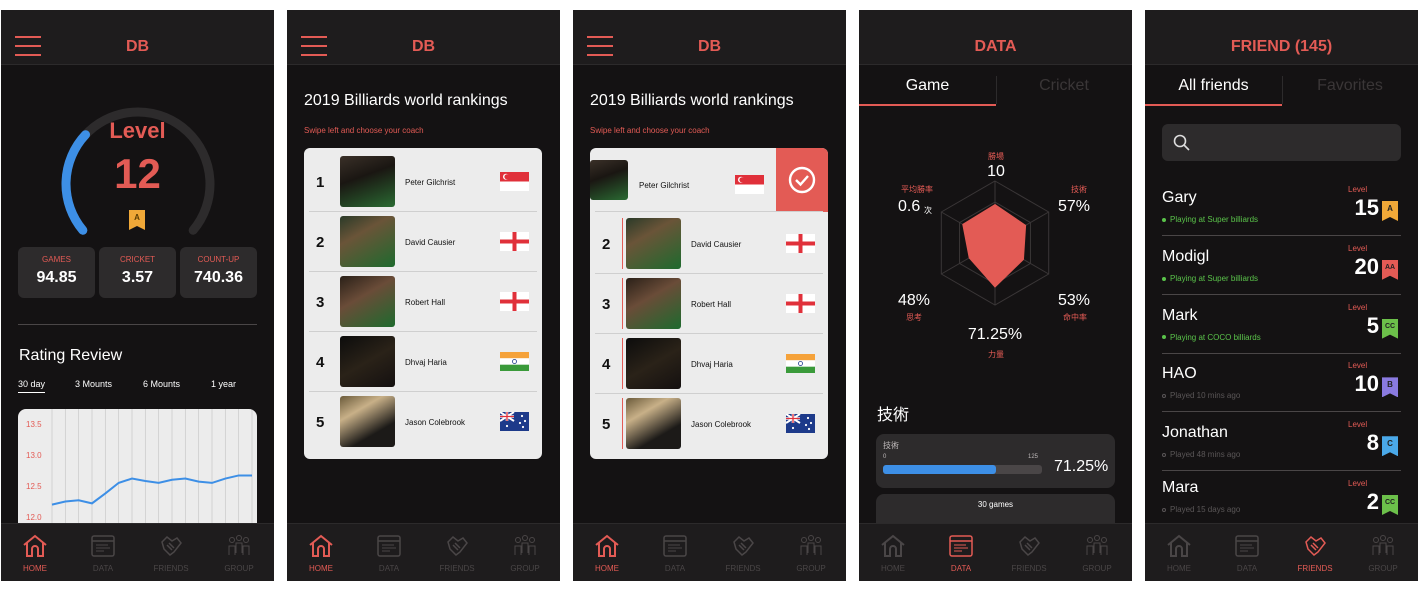 The height and width of the screenshot is (591, 1418). What do you see at coordinates (1213, 86) in the screenshot?
I see `tab-all-friends: All friends` at bounding box center [1213, 86].